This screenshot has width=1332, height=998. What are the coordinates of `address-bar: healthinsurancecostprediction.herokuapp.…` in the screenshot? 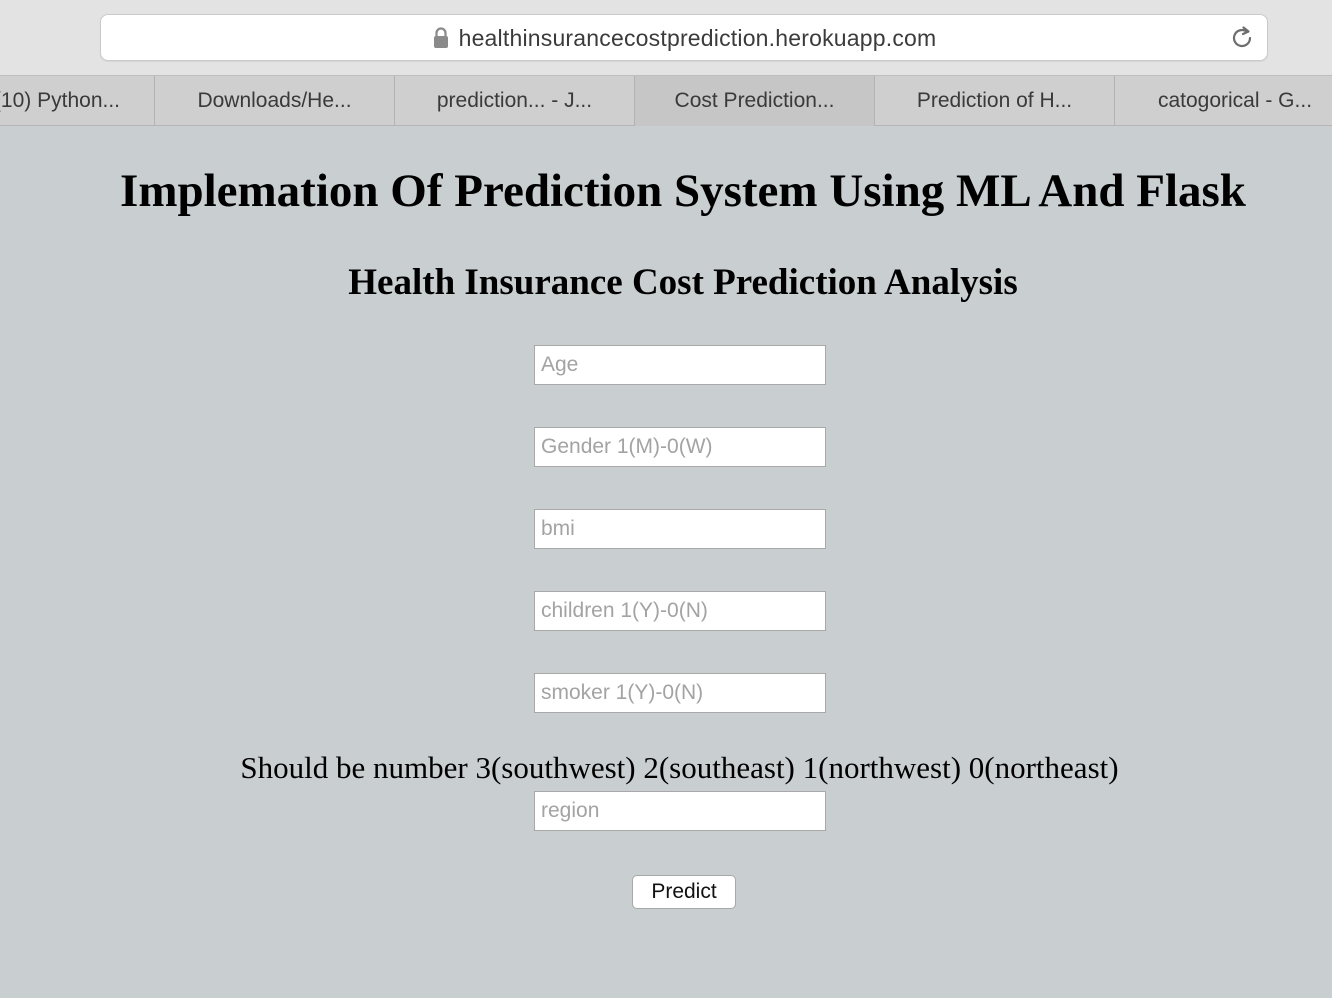 It's located at (684, 37).